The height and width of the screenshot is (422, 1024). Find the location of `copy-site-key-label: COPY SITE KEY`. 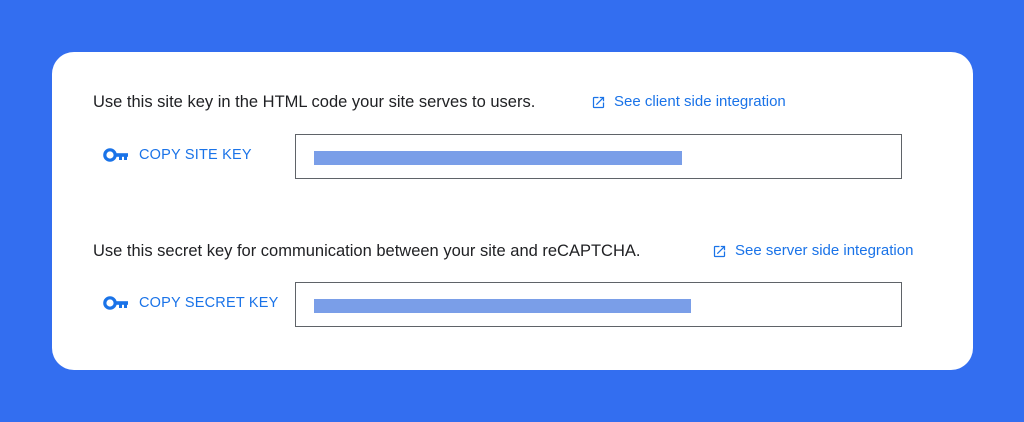

copy-site-key-label: COPY SITE KEY is located at coordinates (195, 155).